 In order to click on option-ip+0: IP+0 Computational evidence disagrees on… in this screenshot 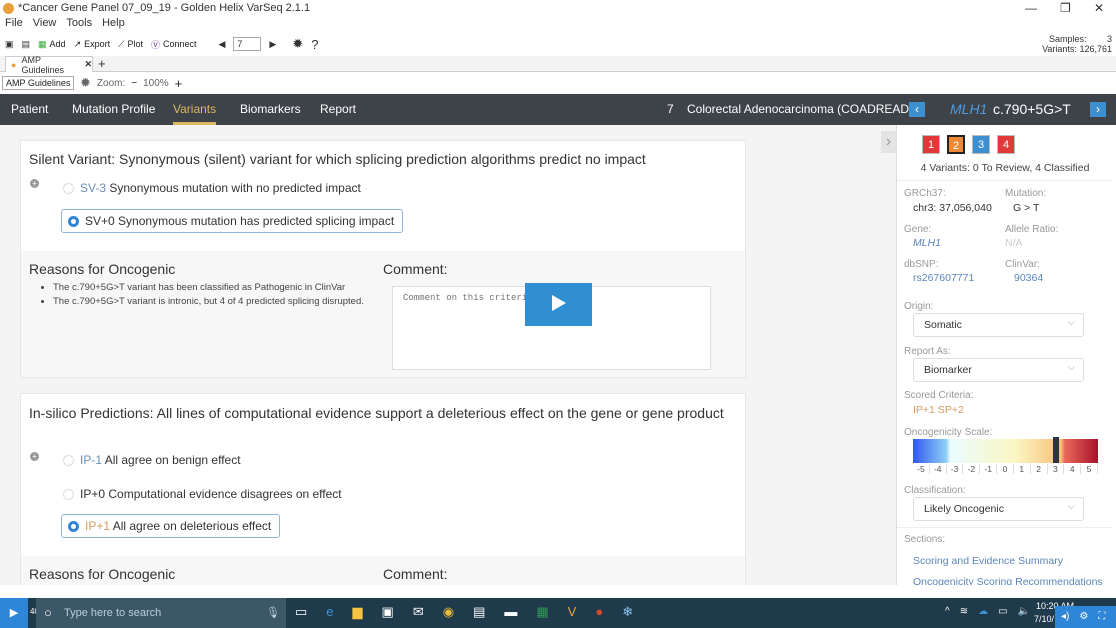, I will do `click(202, 494)`.